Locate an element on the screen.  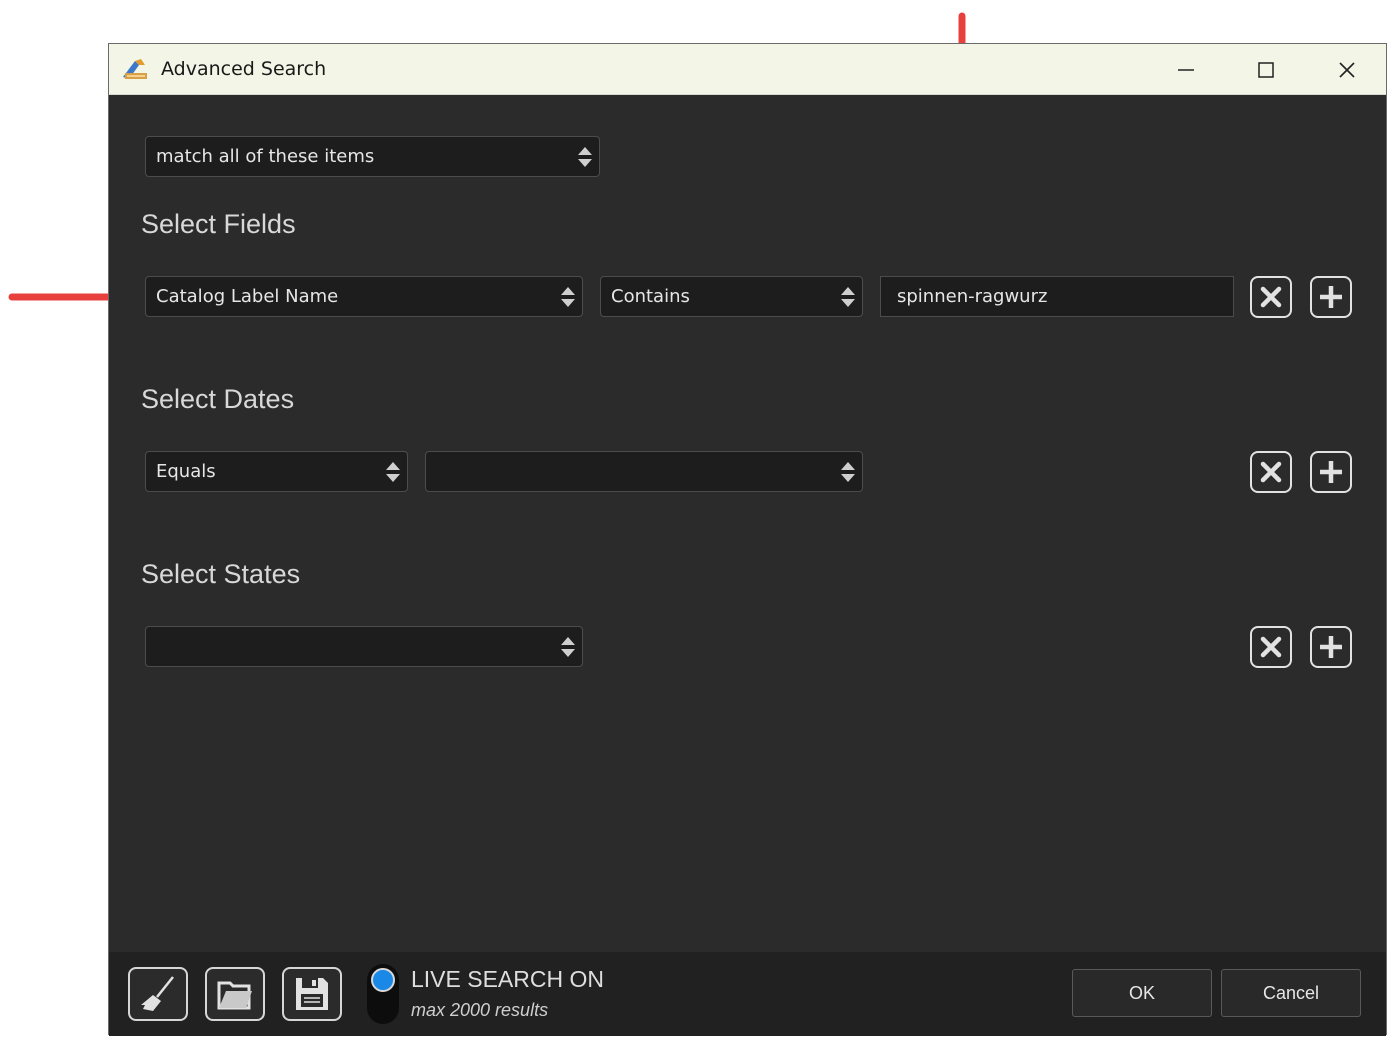
select-dates-heading: Select Dates is located at coordinates (218, 399).